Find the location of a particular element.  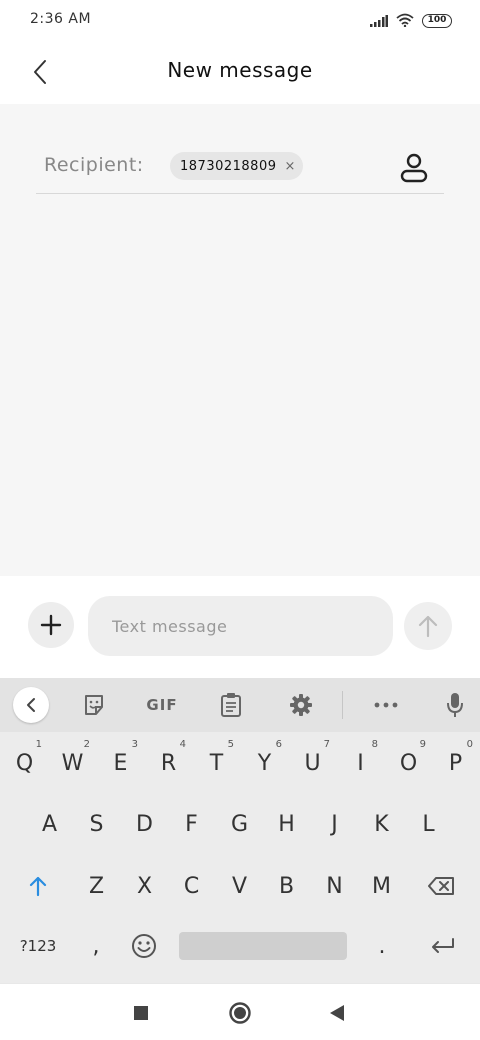

recipient-row: Recipient: 18730218809 × is located at coordinates (240, 168).